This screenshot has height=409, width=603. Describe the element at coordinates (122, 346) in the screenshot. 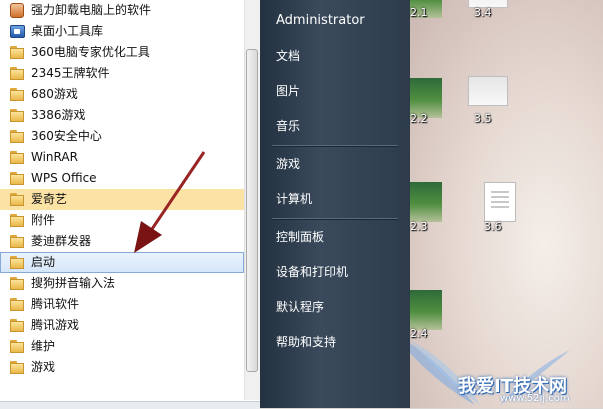

I see `program-item: 维护` at that location.